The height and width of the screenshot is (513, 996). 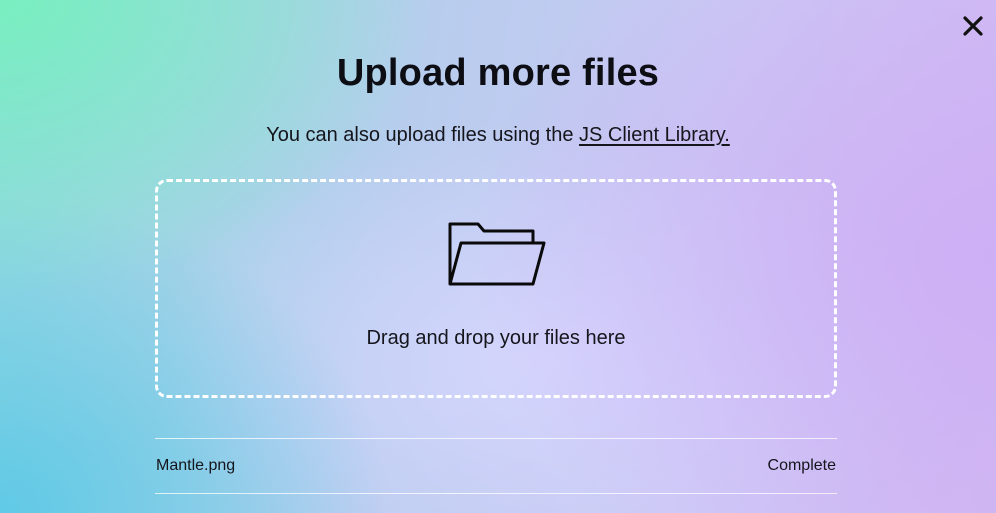 I want to click on folder-open-icon, so click(x=497, y=252).